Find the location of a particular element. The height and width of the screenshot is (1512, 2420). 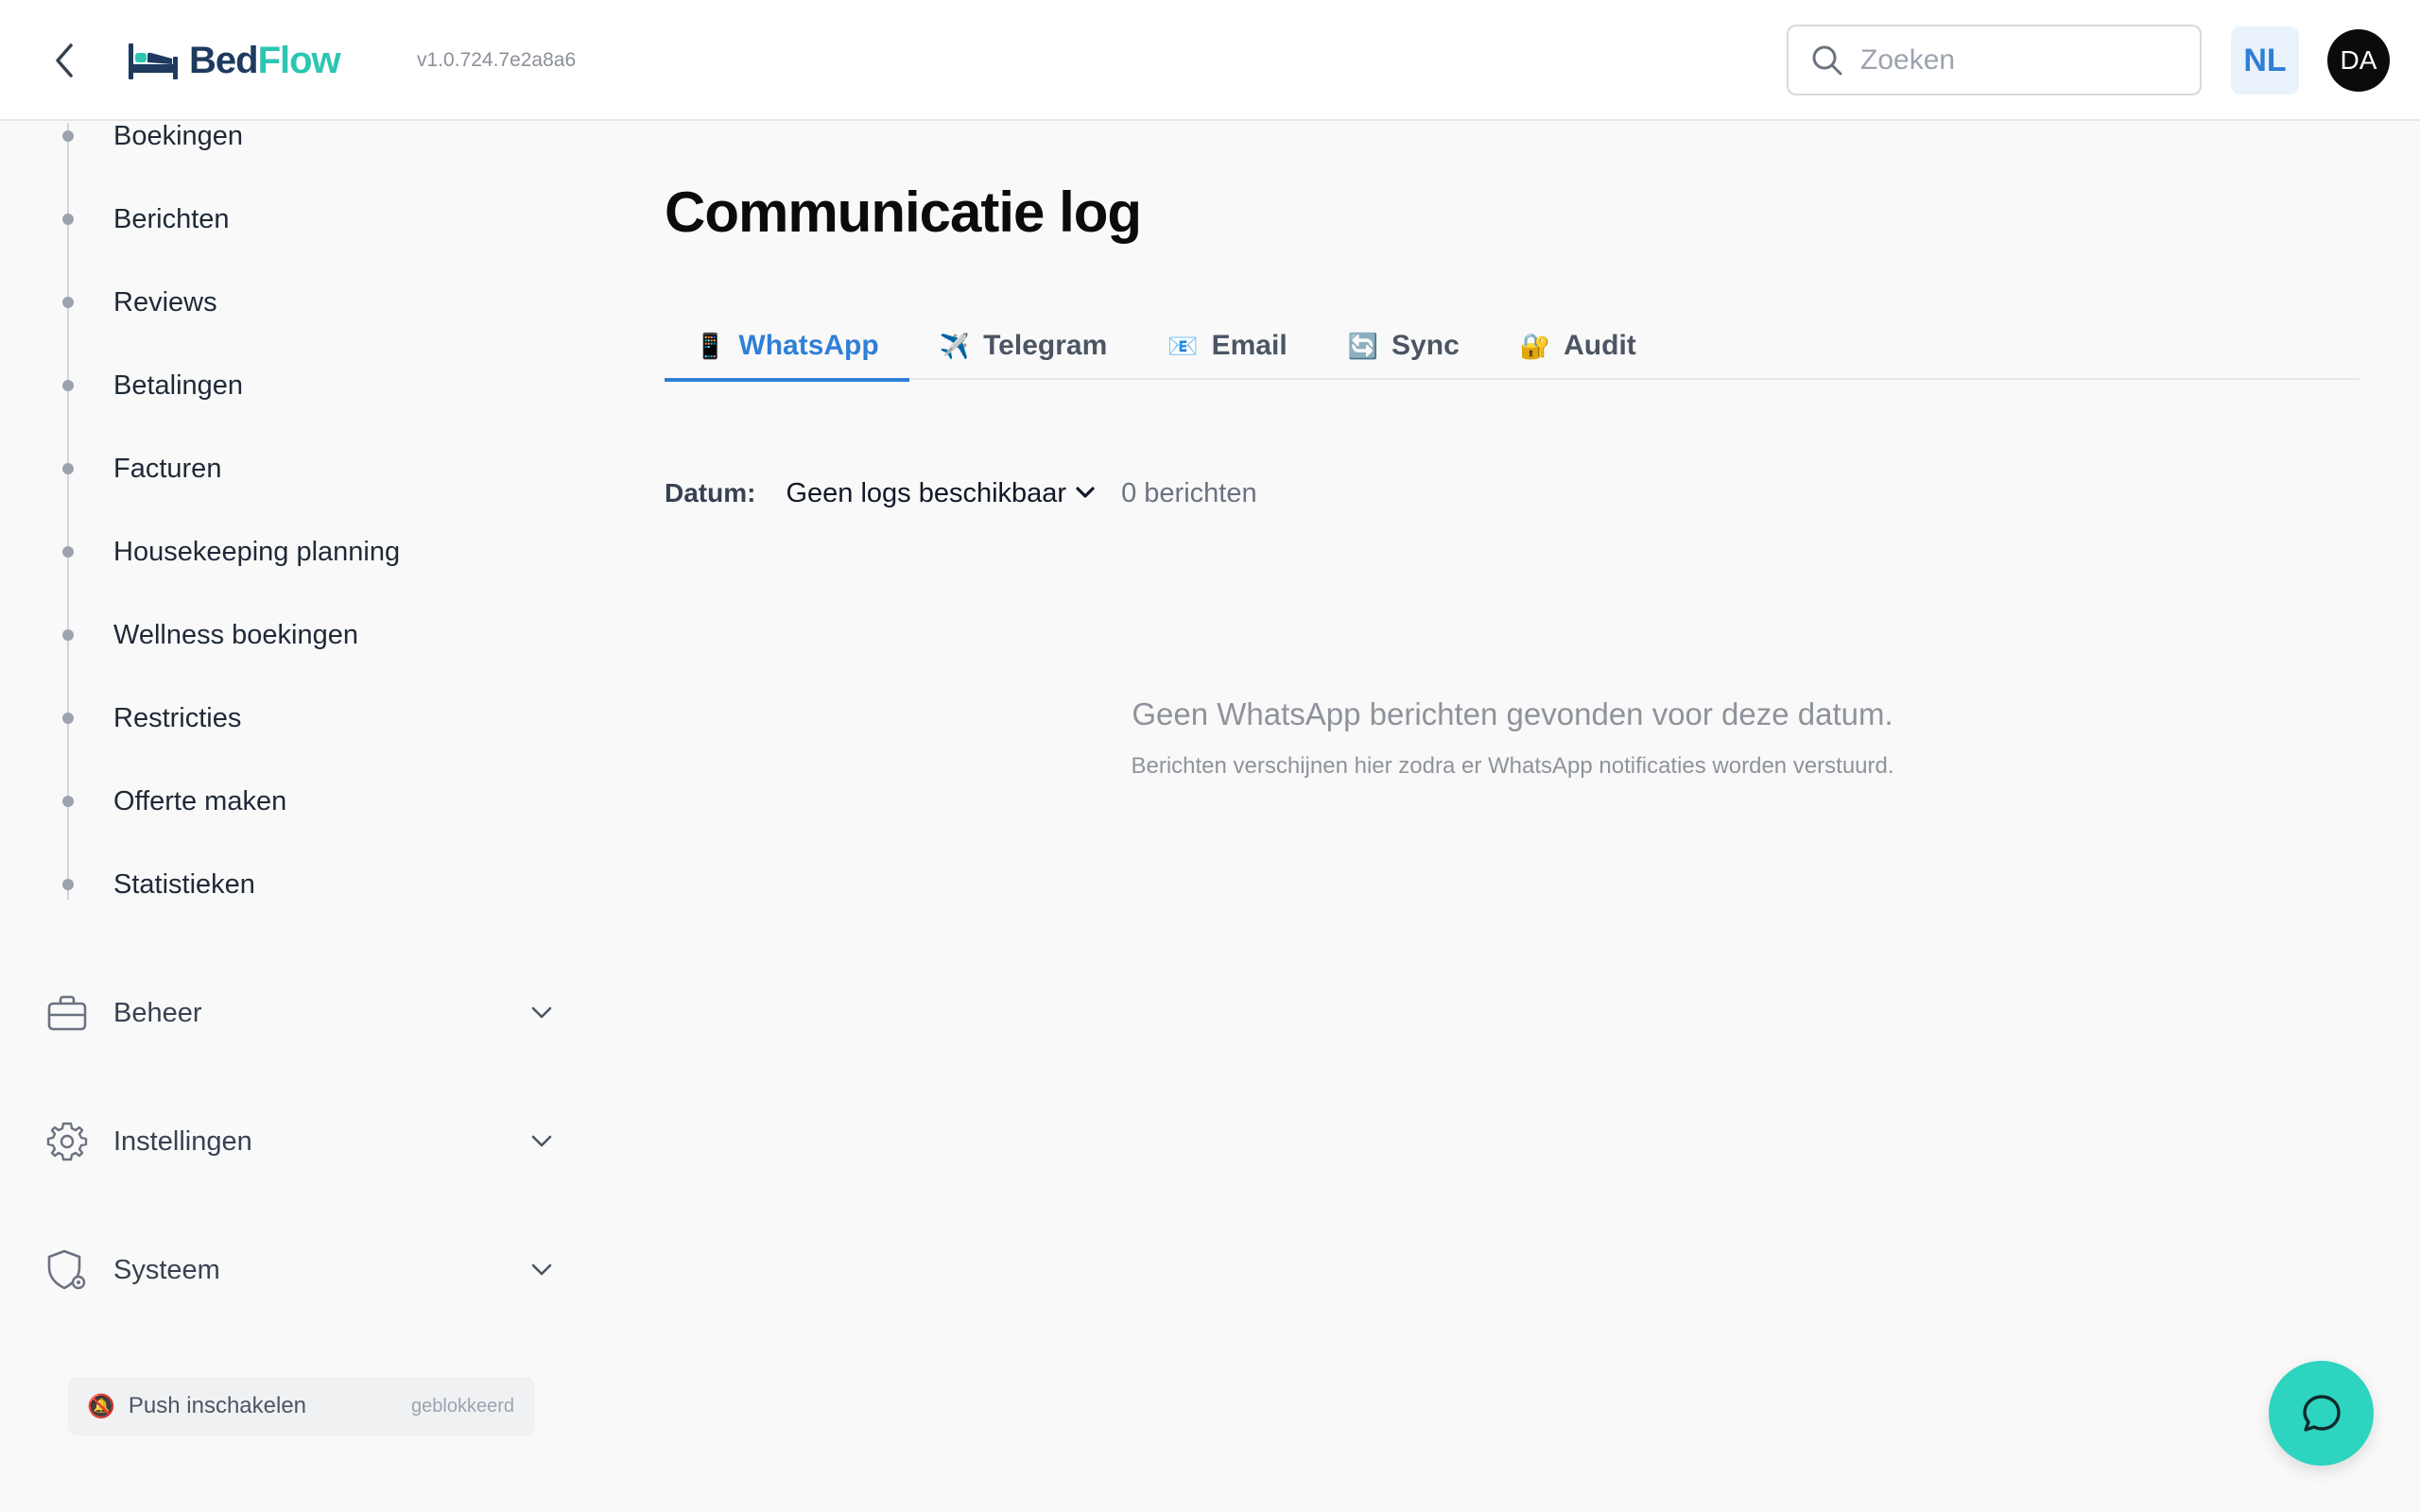

message-count: 0 berichten is located at coordinates (1189, 492).